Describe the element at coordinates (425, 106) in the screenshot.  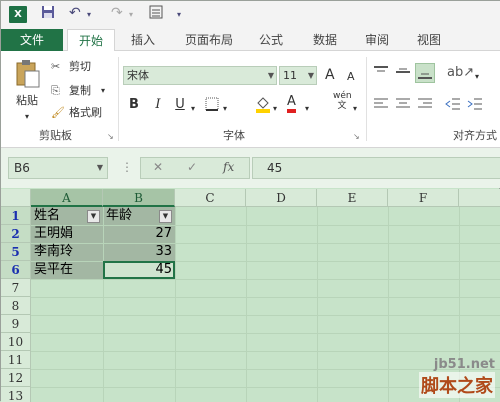
I see `align-right-icon` at that location.